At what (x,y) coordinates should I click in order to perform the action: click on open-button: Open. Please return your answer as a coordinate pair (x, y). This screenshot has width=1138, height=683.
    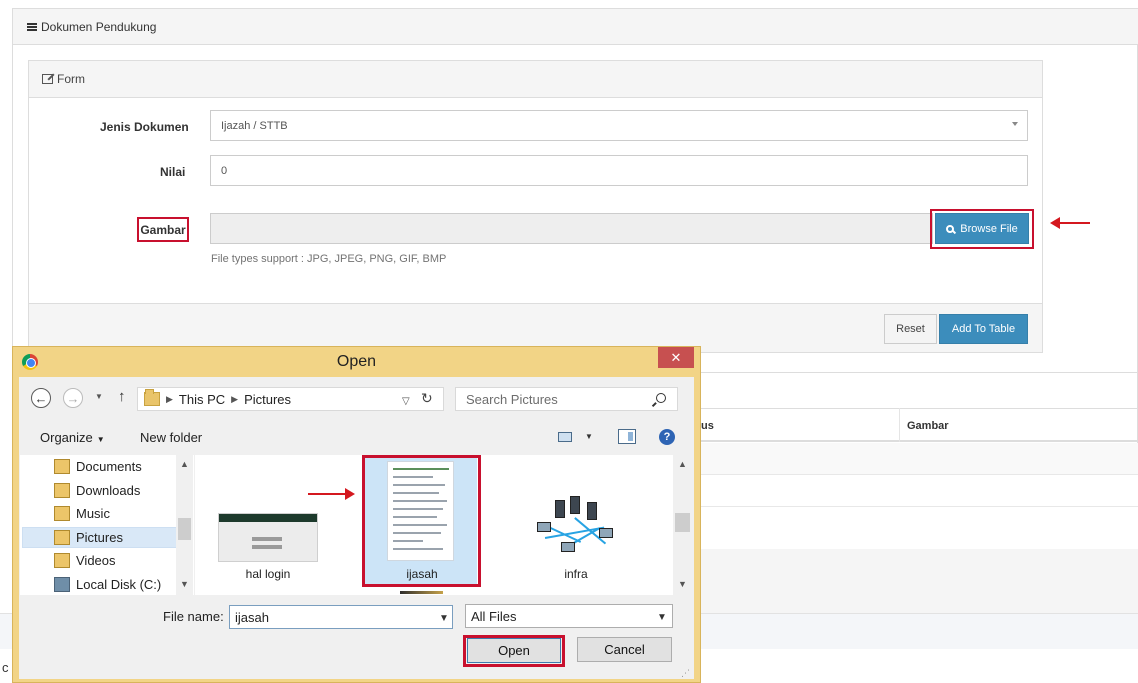
    Looking at the image, I should click on (514, 650).